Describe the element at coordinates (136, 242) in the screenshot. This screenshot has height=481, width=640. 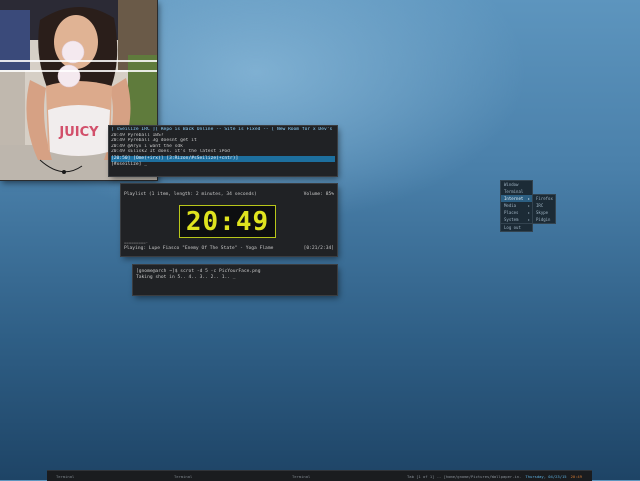
I see `progress-bar: =========-` at that location.